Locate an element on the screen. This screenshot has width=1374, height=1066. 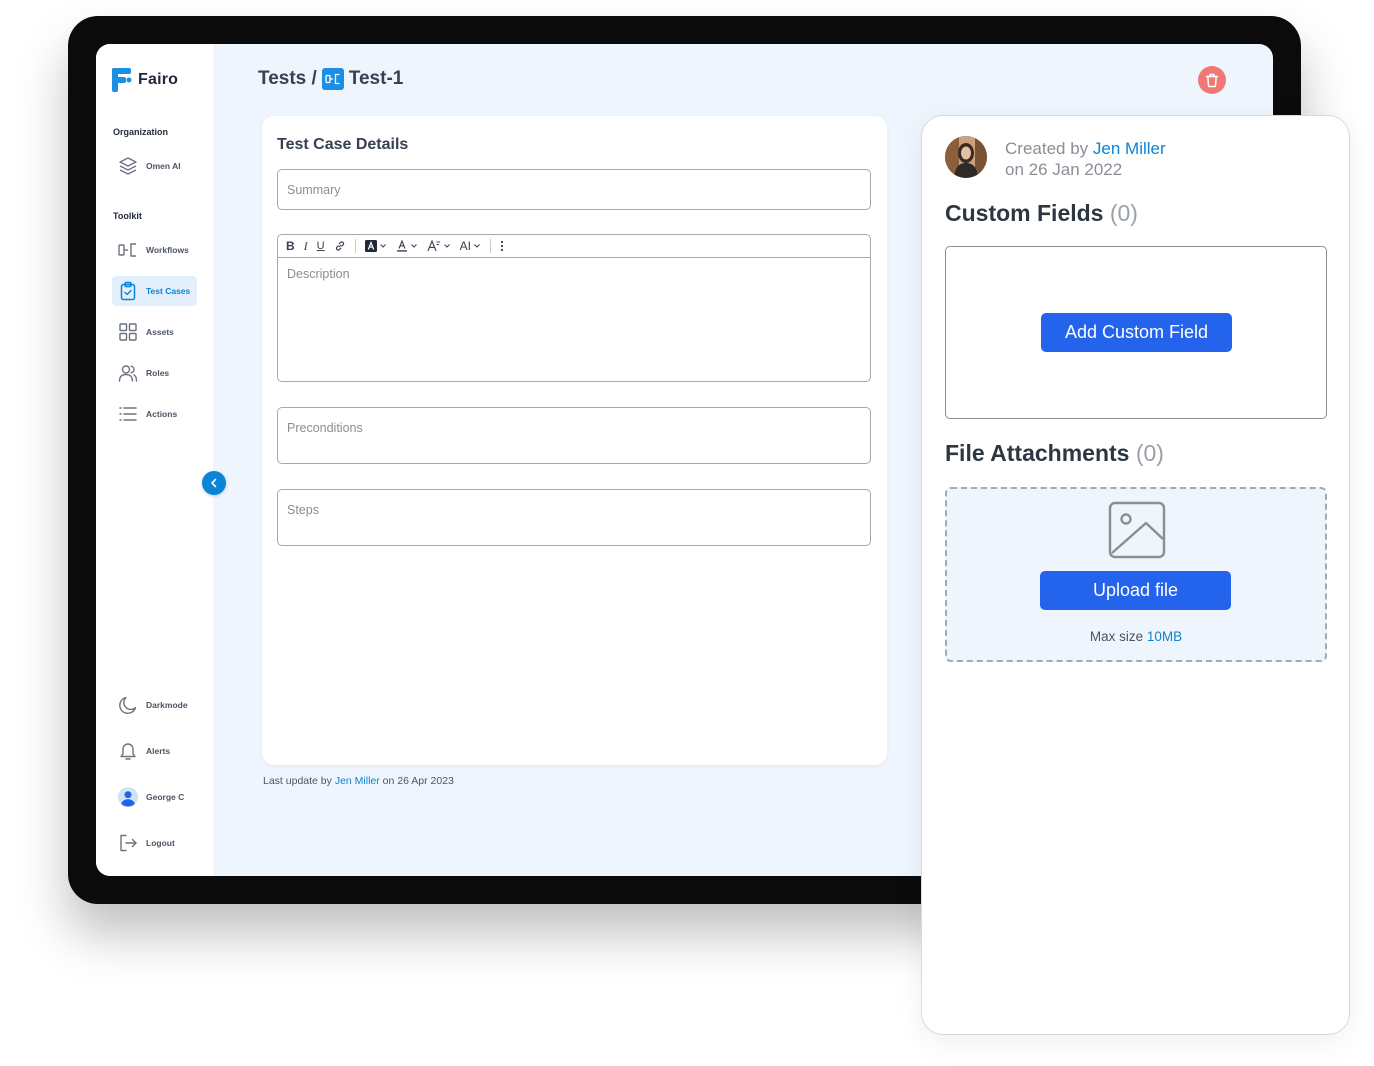
summary-input: Summary is located at coordinates (574, 189).